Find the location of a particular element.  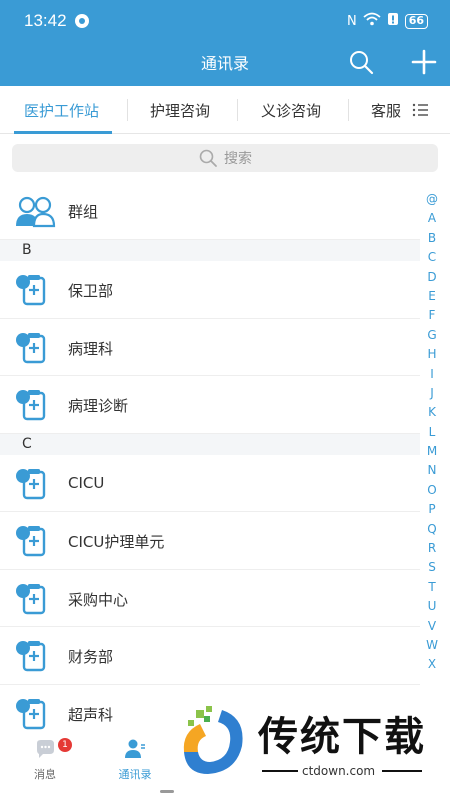

contact-name: 采购中心 is located at coordinates (98, 599).